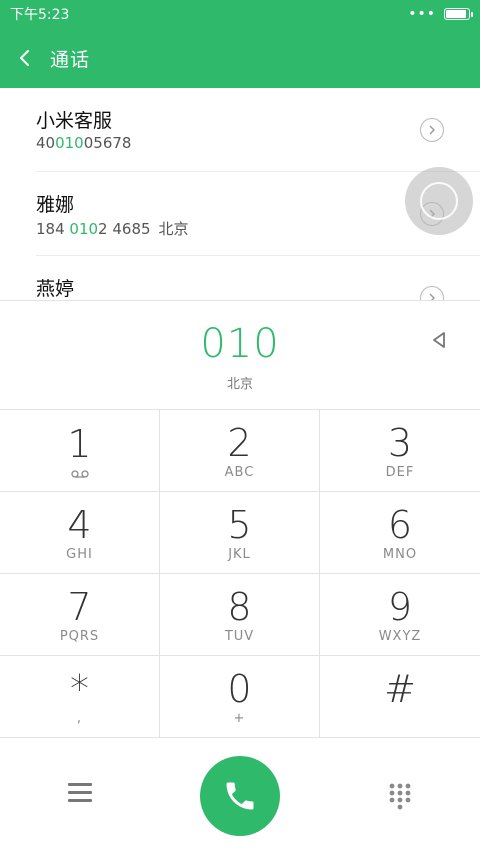 This screenshot has height=853, width=480. I want to click on hamburger-menu-icon, so click(80, 794).